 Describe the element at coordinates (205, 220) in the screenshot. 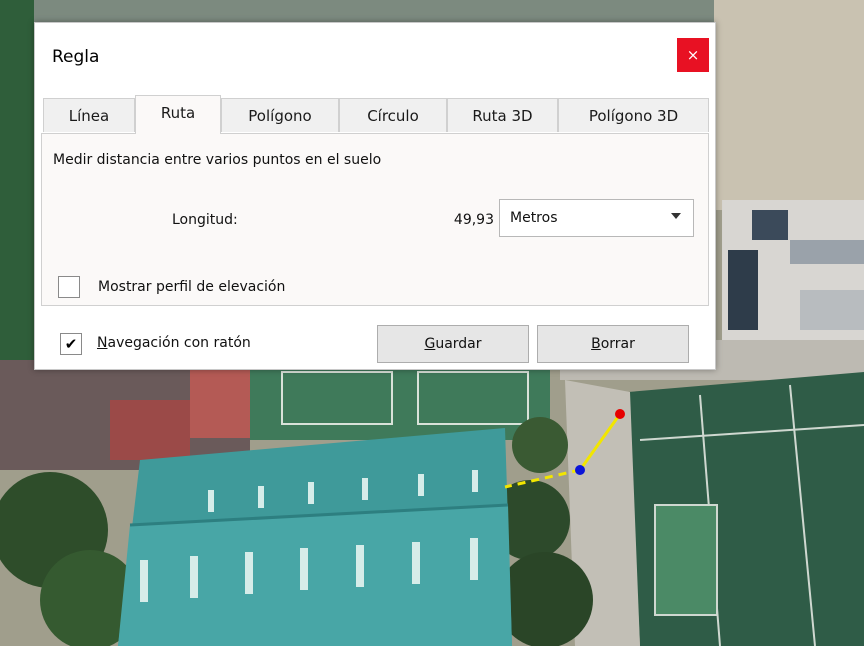

I see `length-label: Longitud:` at that location.